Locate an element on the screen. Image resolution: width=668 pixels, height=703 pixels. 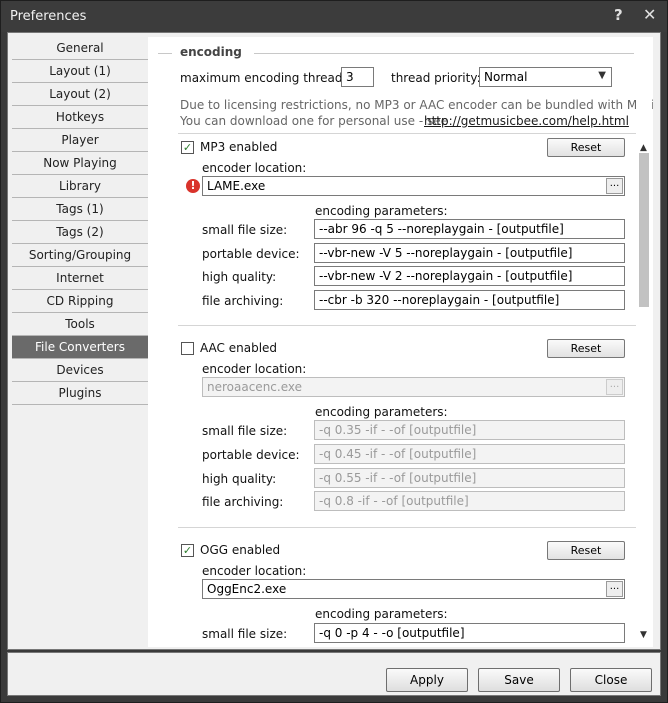
scroll-down-icon: ▼ is located at coordinates (643, 635).